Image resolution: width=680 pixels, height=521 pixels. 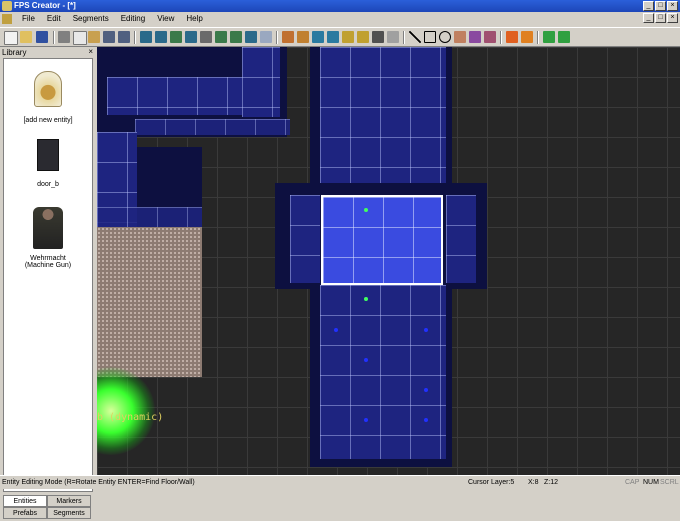 I want to click on new-file-icon, so click(x=11, y=38).